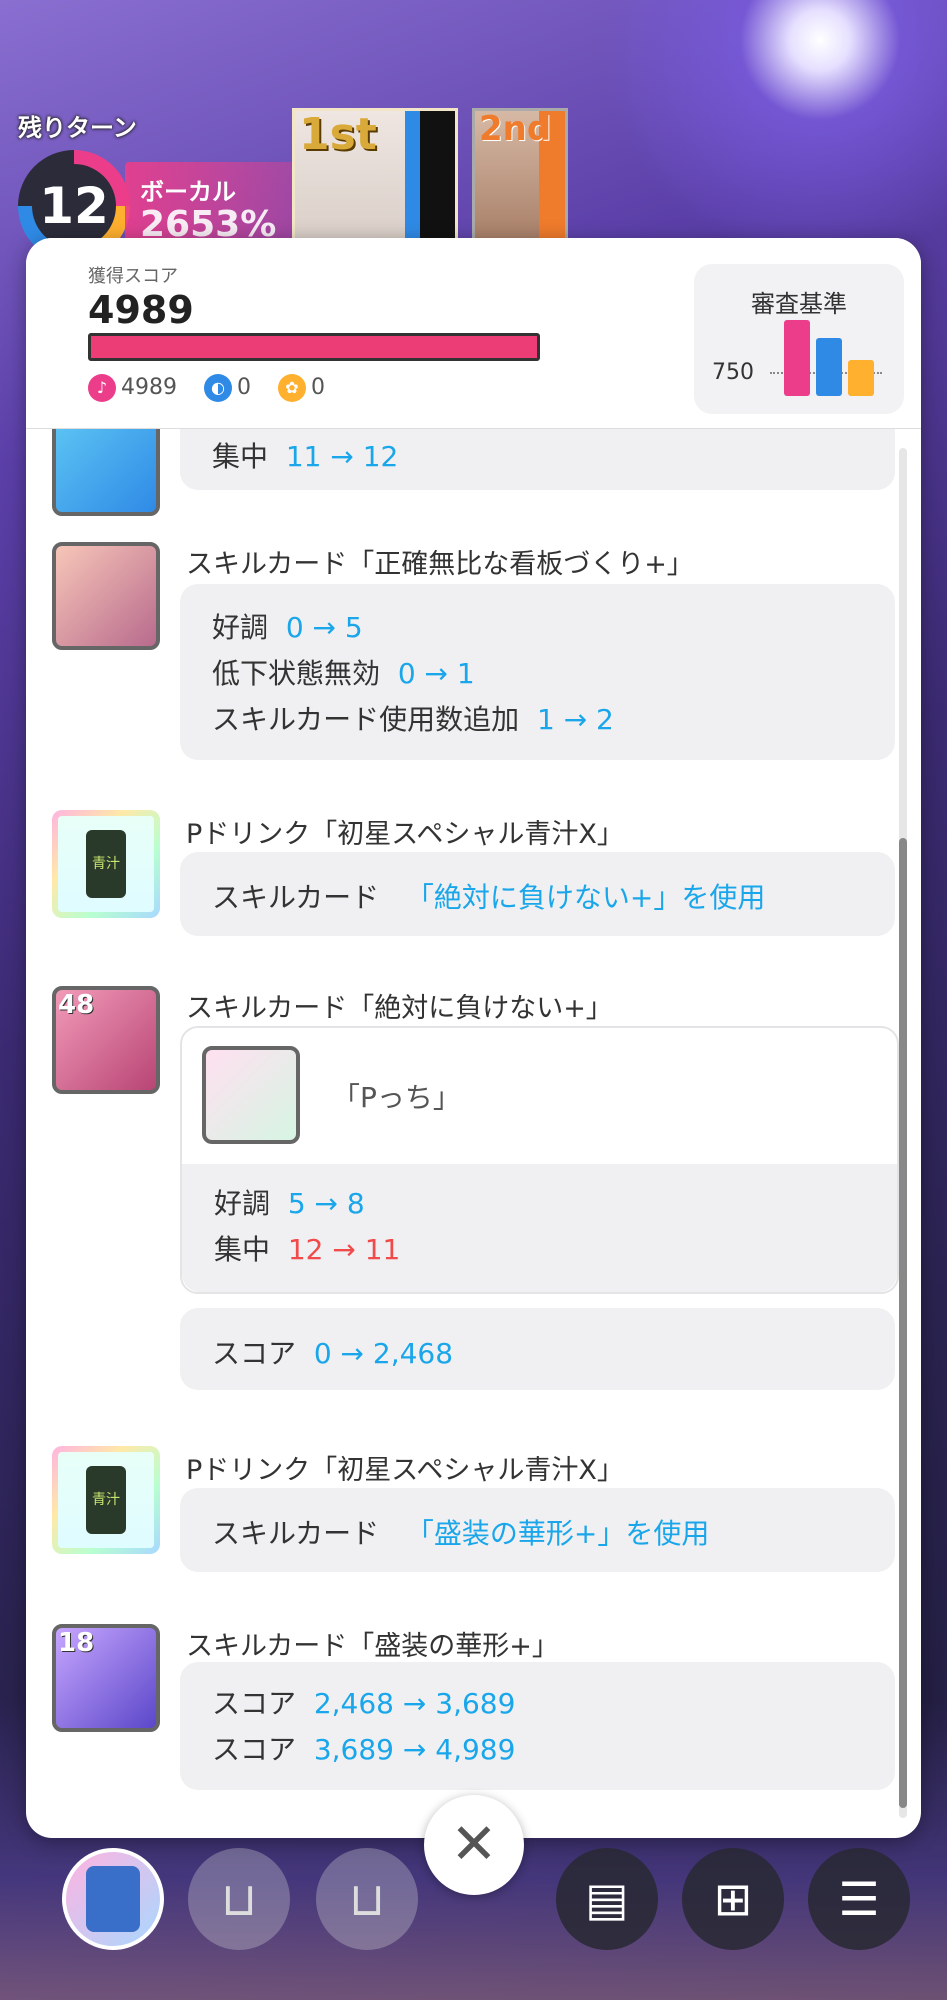  Describe the element at coordinates (289, 1203) in the screenshot. I see `effect-line: 好調 5 → 8` at that location.